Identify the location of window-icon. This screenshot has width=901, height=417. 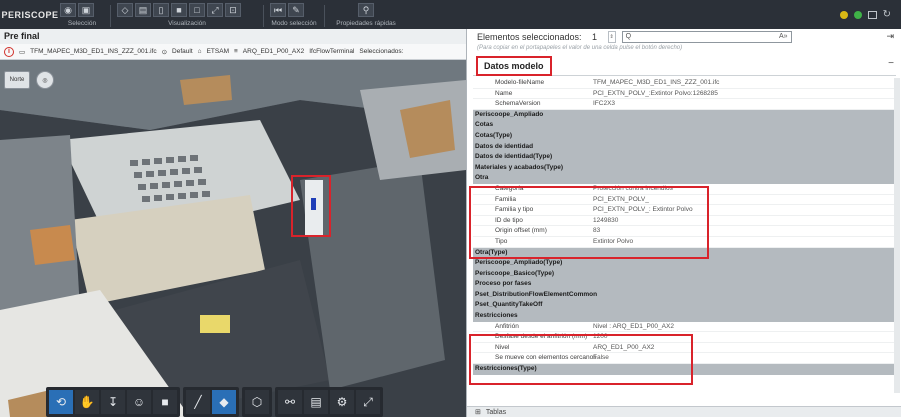
(872, 14).